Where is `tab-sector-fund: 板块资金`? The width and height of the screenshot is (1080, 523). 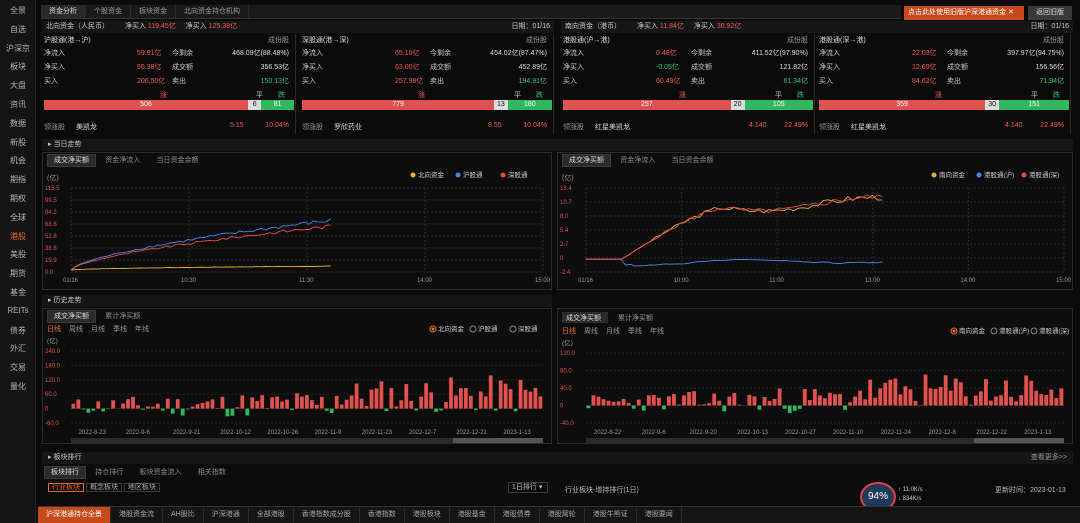
tab-sector-fund: 板块资金 is located at coordinates (153, 11).